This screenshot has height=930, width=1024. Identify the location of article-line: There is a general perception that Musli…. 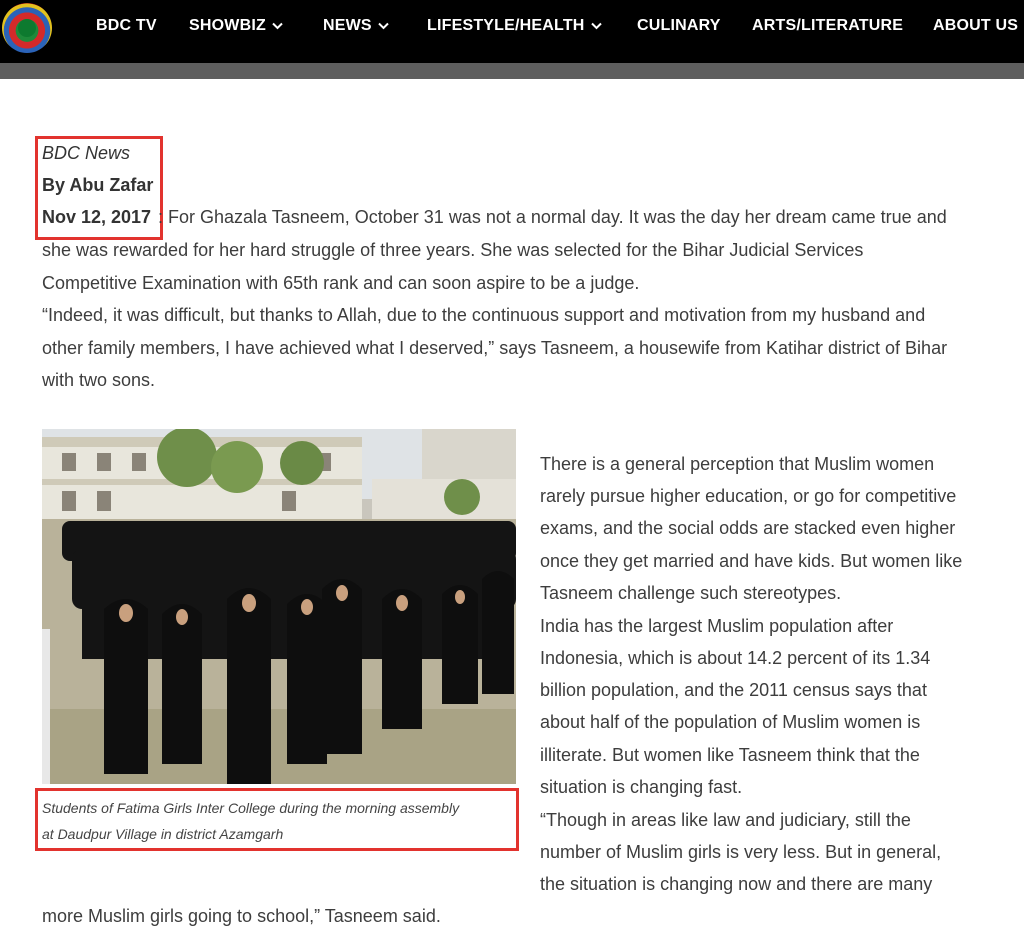
(737, 464).